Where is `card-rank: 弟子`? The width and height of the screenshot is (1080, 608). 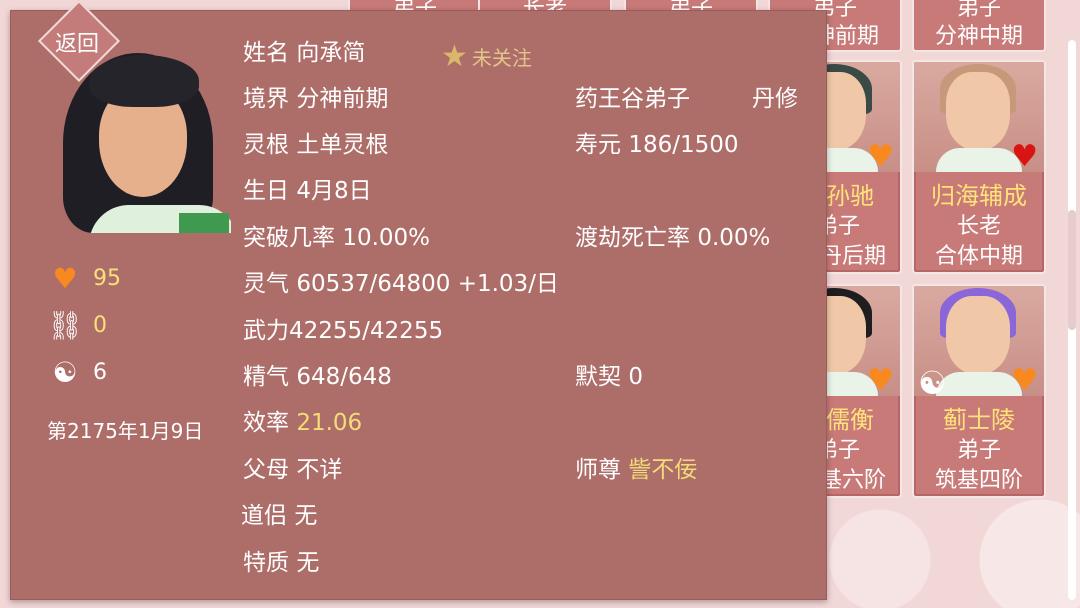
card-rank: 弟子 is located at coordinates (978, 450).